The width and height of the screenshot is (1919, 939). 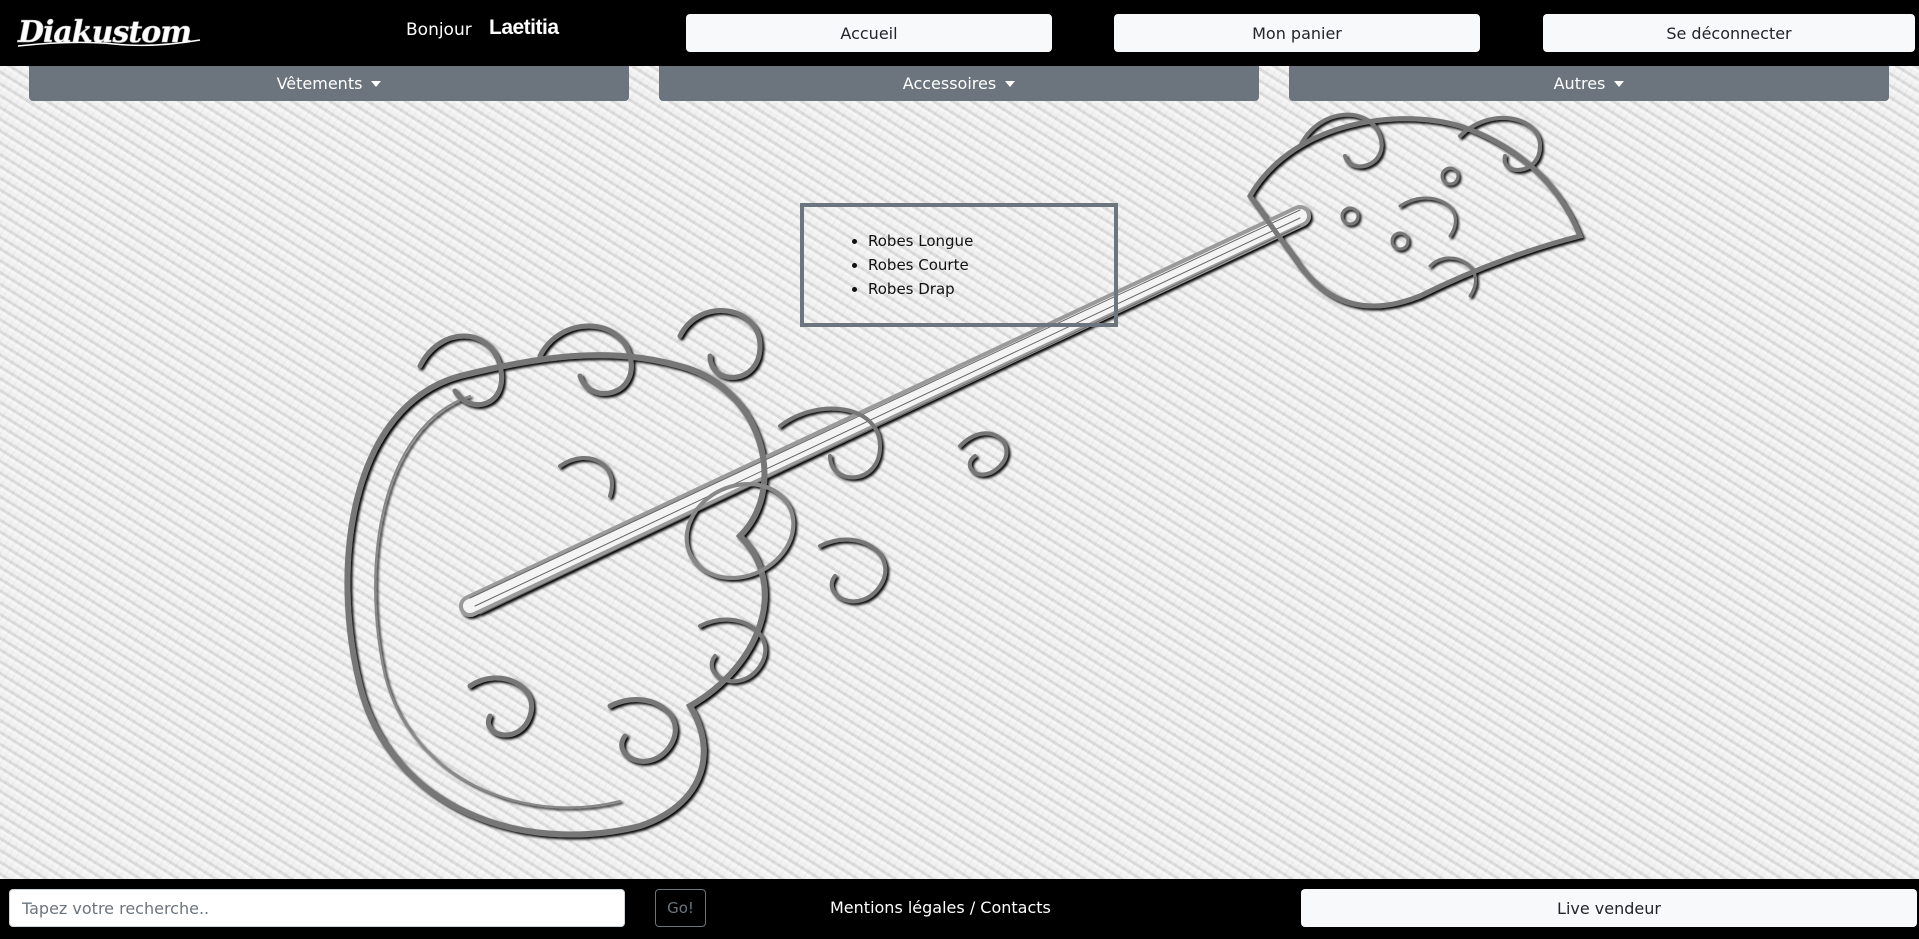 I want to click on username-text: Laetitia, so click(x=524, y=27).